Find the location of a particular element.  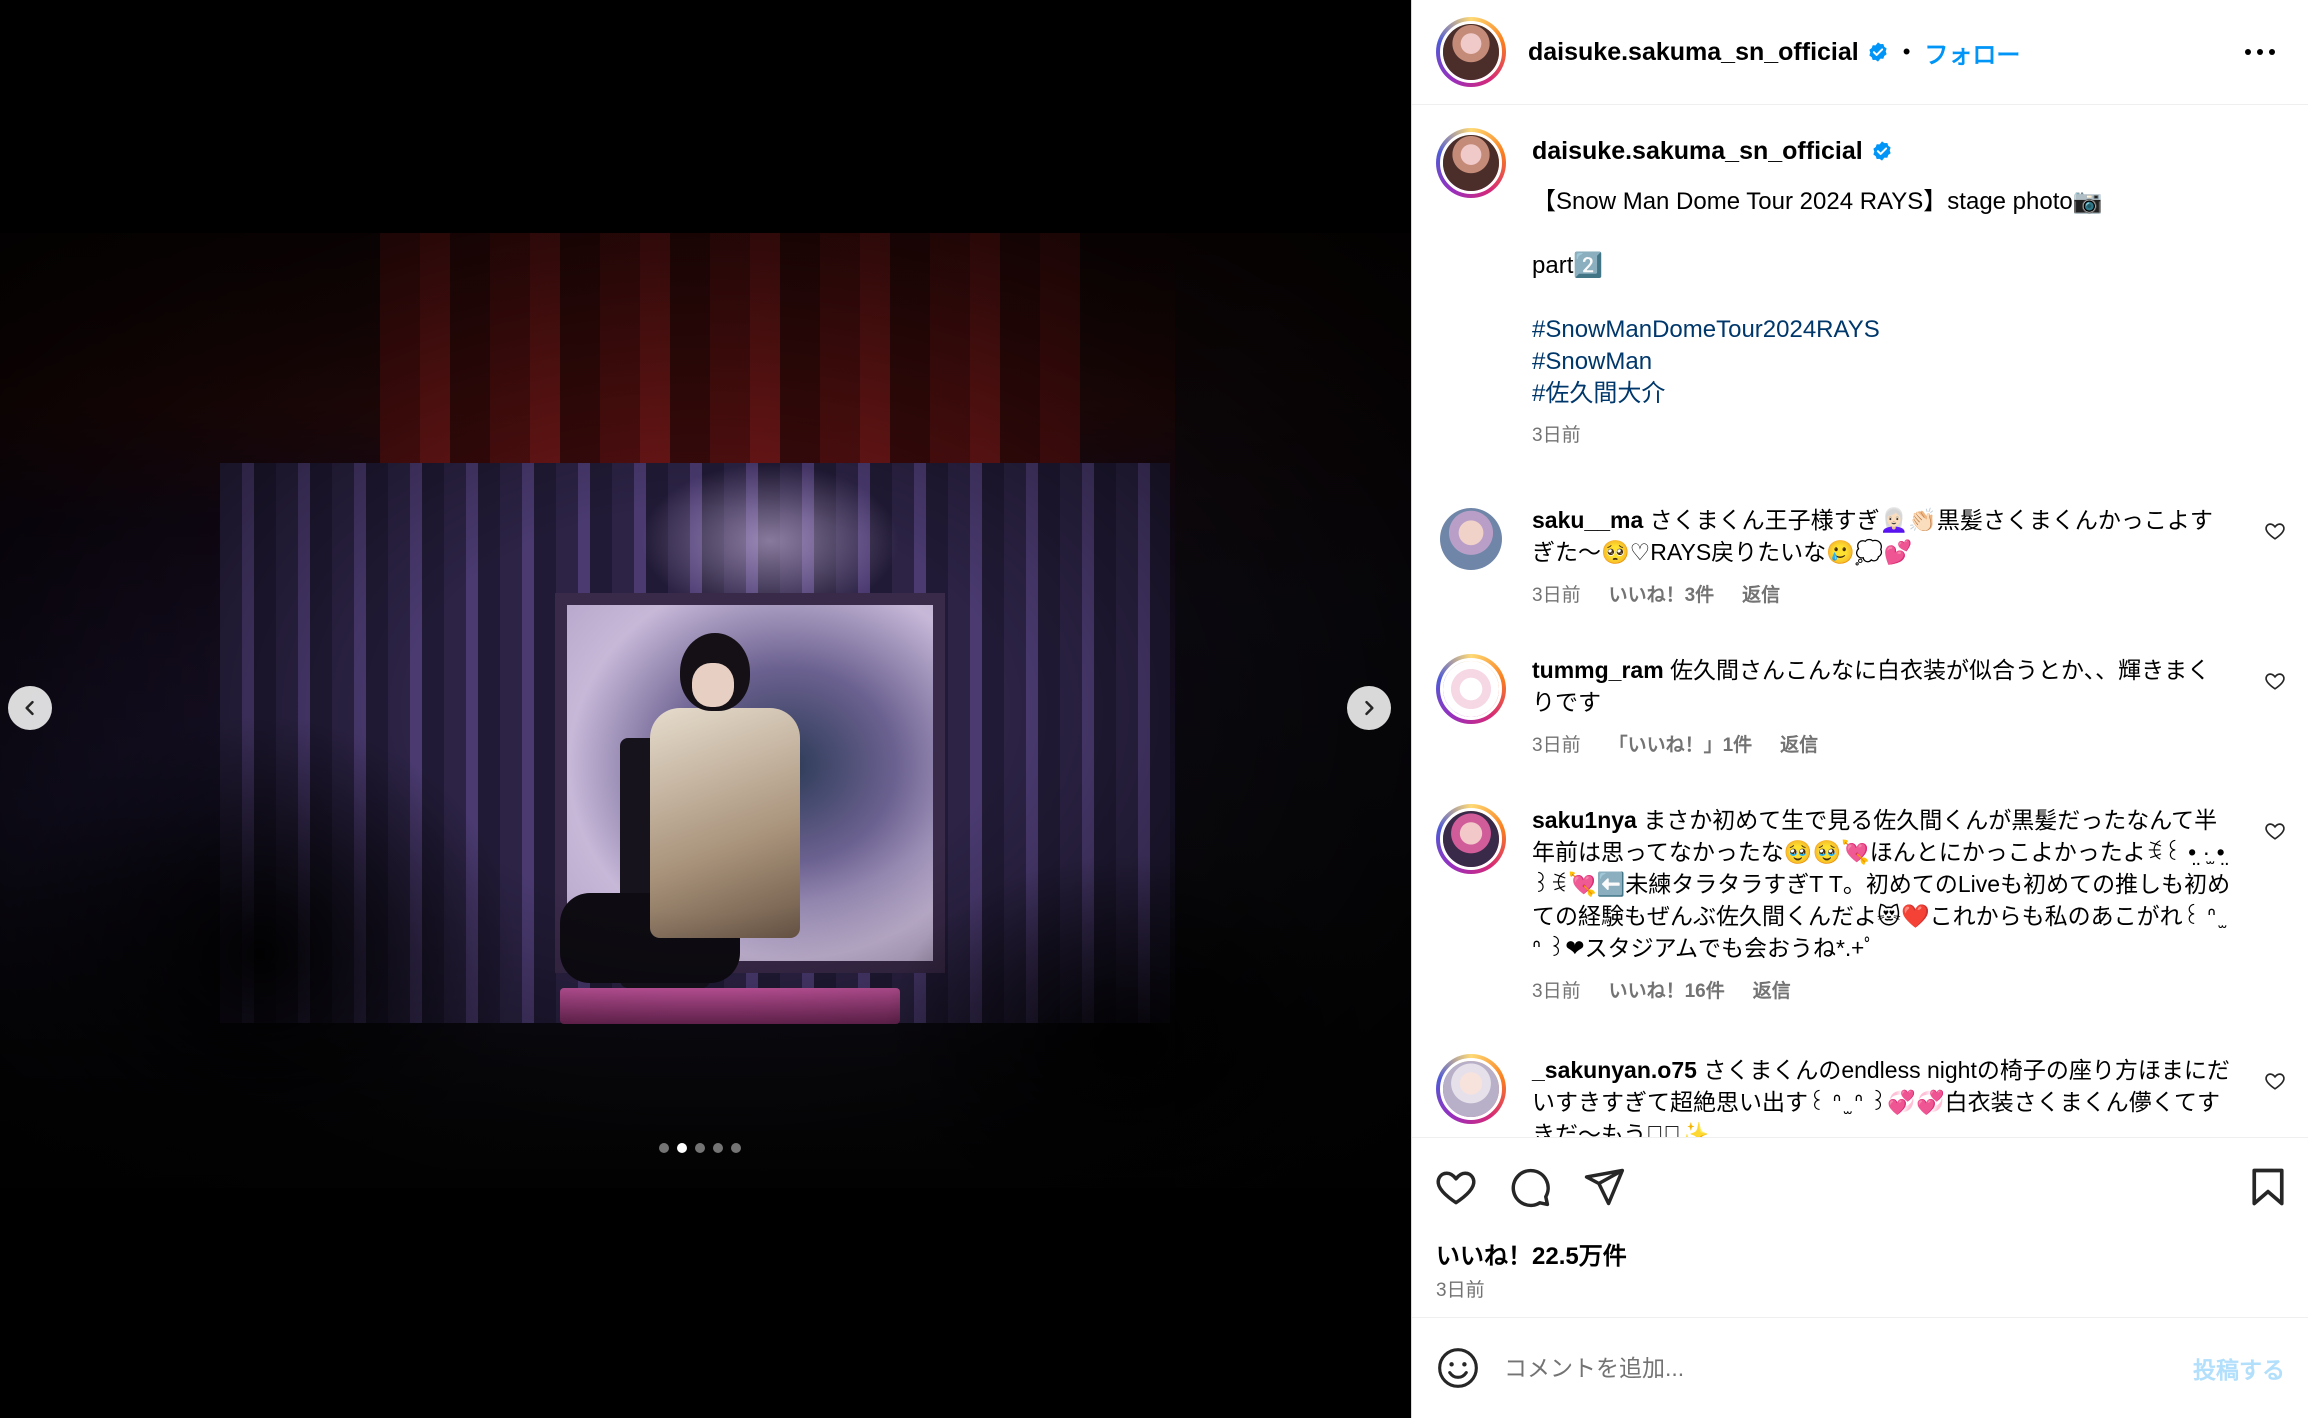

comment-likes-link: いいね！3件 is located at coordinates (1662, 593).